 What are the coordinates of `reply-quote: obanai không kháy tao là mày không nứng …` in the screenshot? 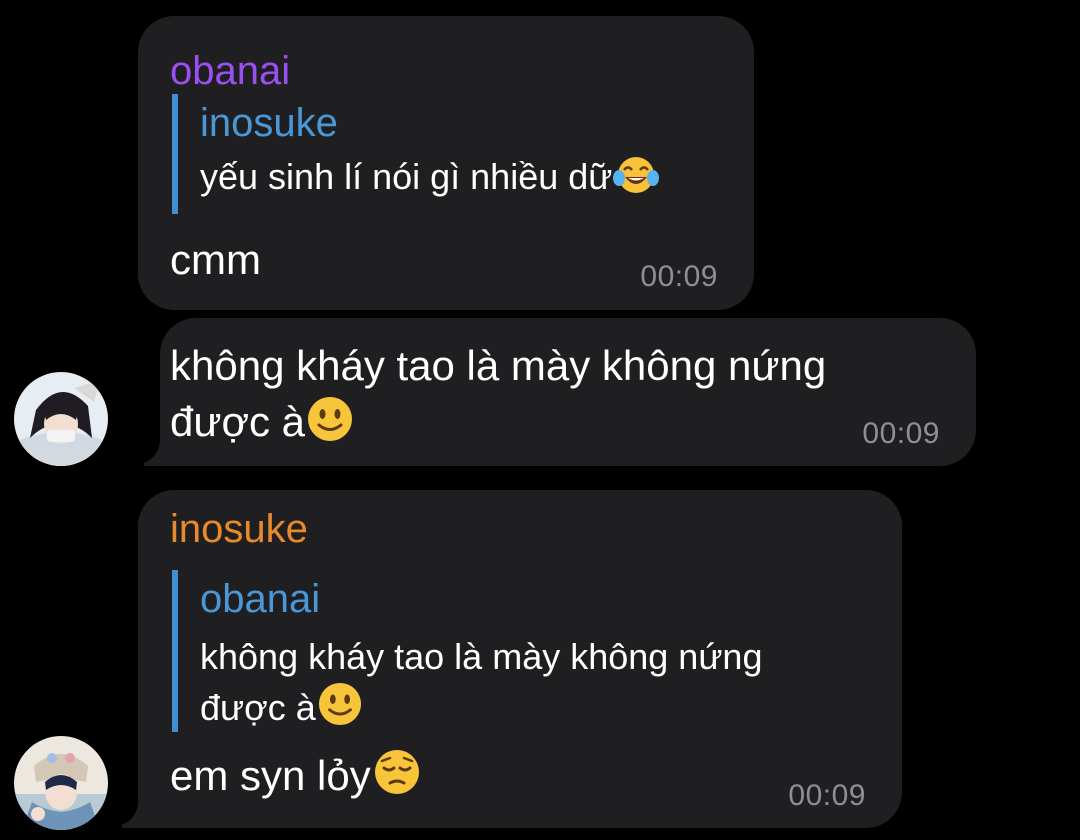 It's located at (467, 651).